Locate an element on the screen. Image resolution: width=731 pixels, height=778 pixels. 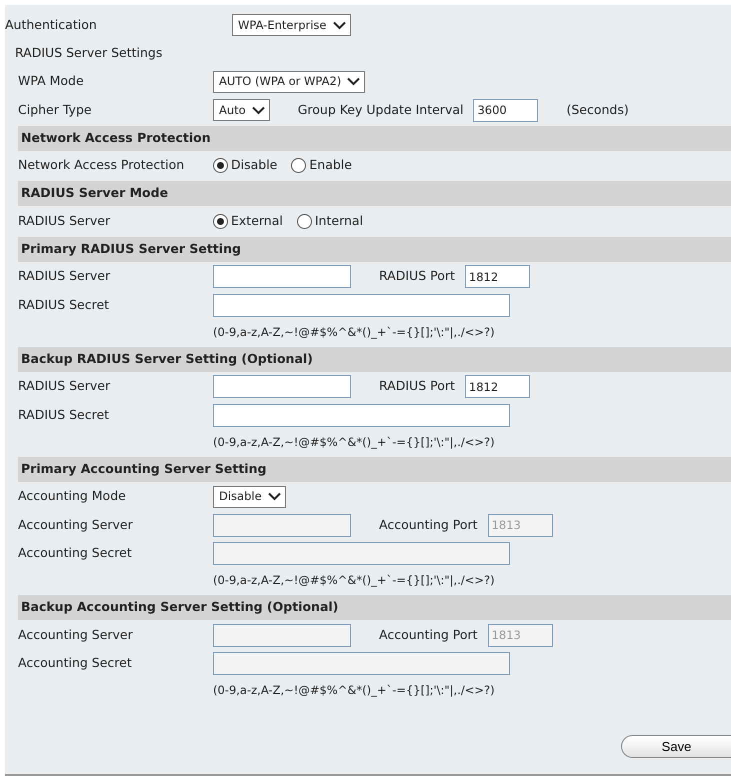
dropdown: Disable is located at coordinates (249, 497).